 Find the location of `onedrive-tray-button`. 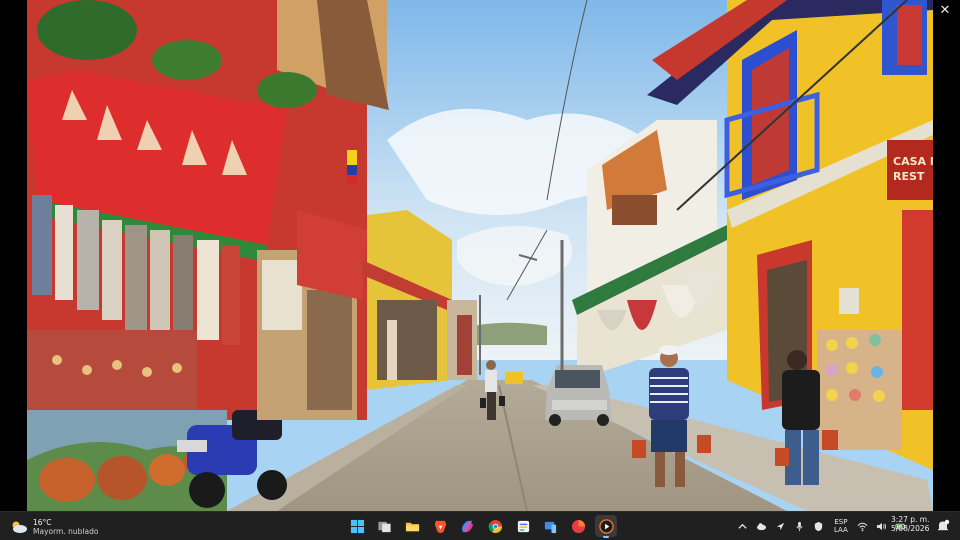

onedrive-tray-button is located at coordinates (761, 526).